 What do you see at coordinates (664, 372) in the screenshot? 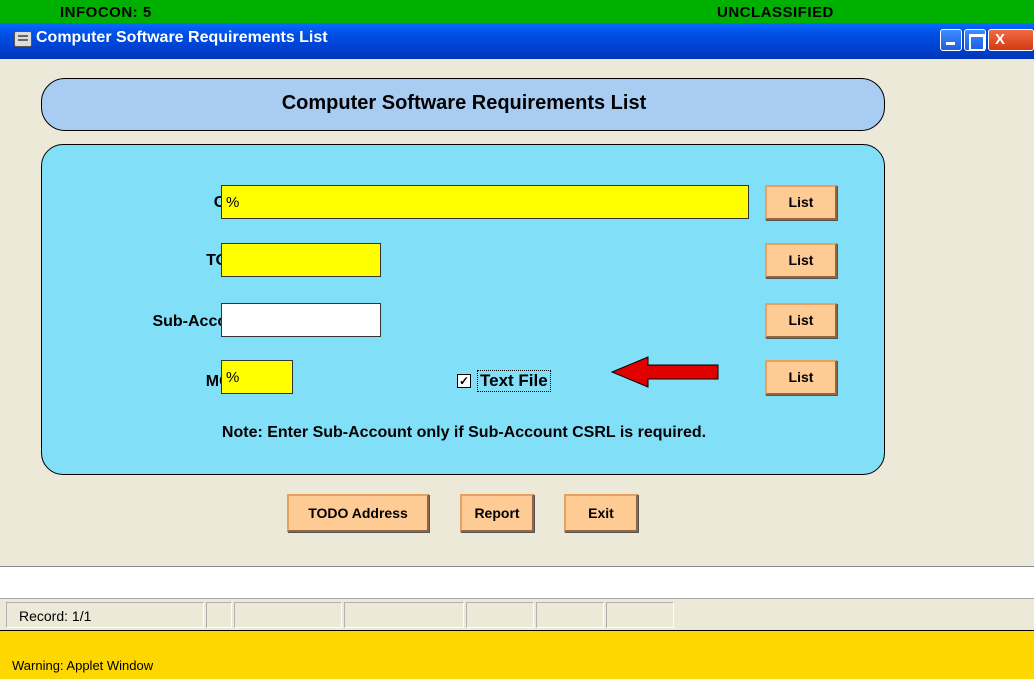
I see `left-arrow-icon` at bounding box center [664, 372].